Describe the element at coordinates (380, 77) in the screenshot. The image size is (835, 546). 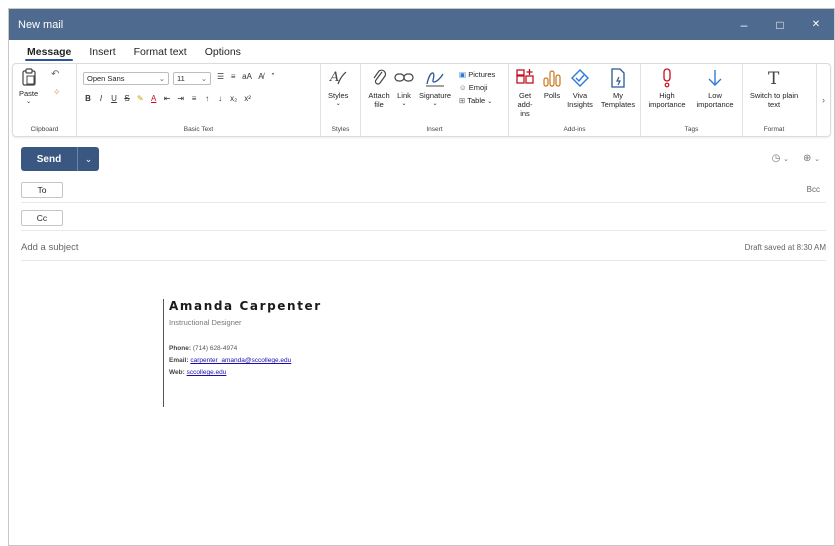
I see `paperclip-icon` at that location.